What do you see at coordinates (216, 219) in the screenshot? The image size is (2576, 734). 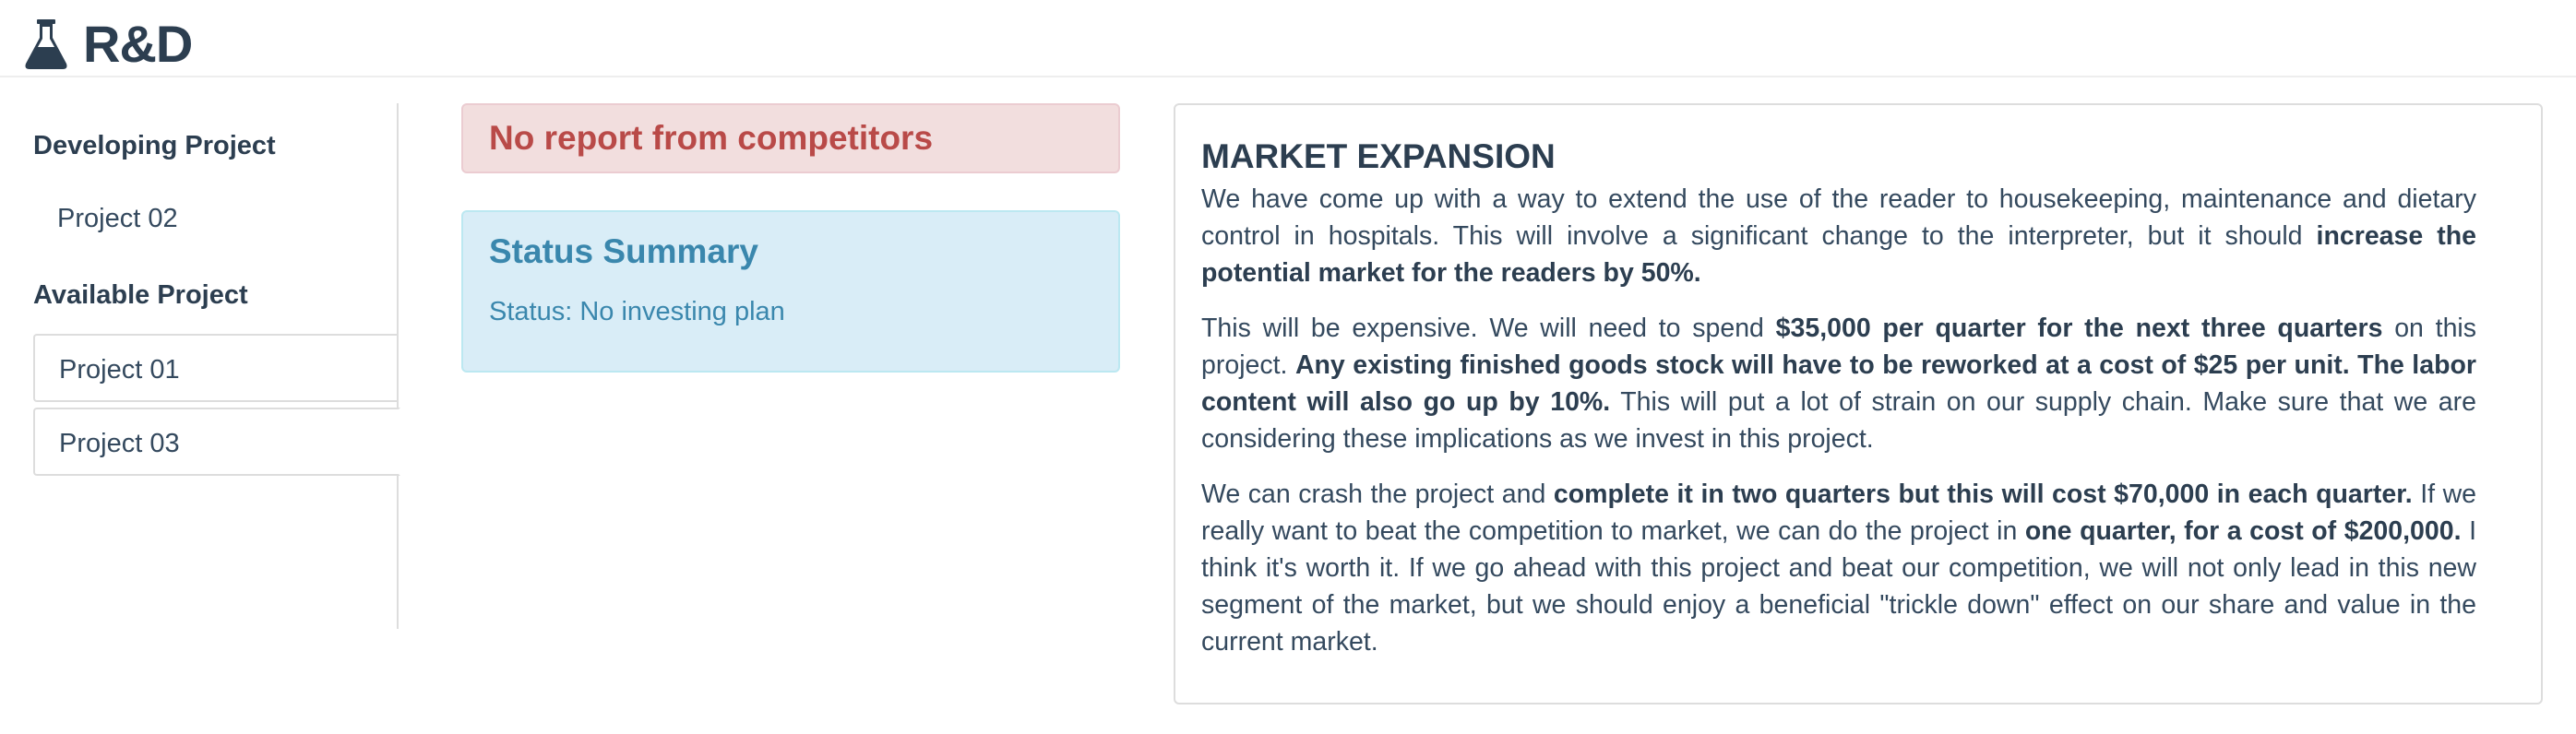 I see `sidebar-item-project-02: Project 02` at bounding box center [216, 219].